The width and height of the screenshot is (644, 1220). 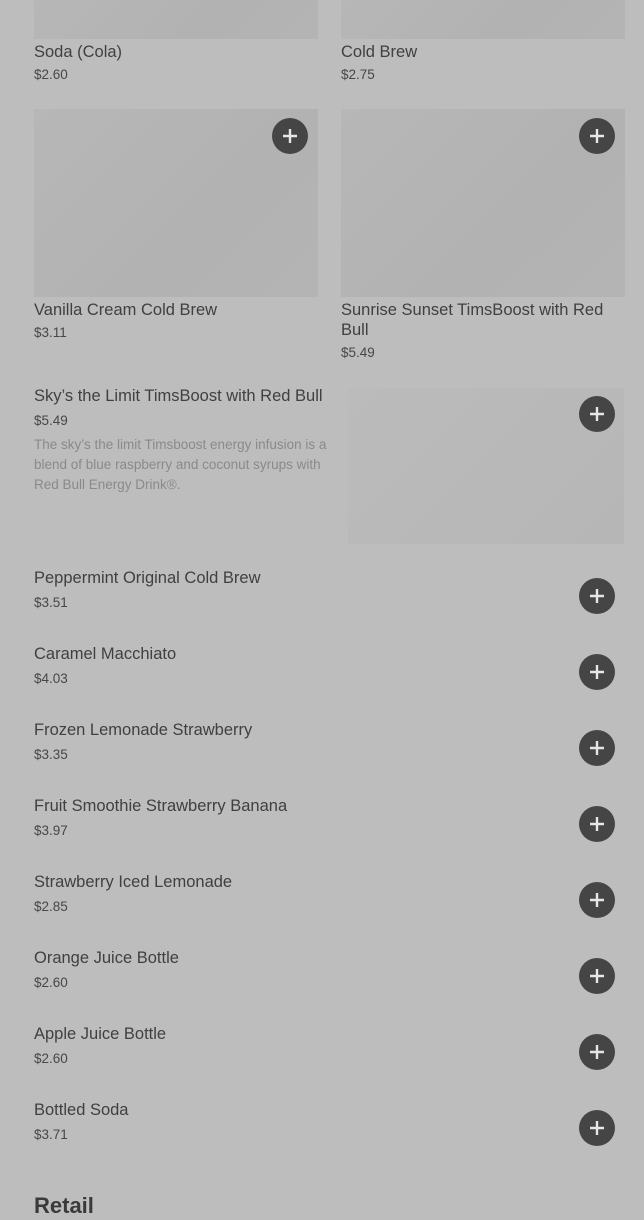 What do you see at coordinates (64, 1205) in the screenshot?
I see `section-heading-retail: Retail` at bounding box center [64, 1205].